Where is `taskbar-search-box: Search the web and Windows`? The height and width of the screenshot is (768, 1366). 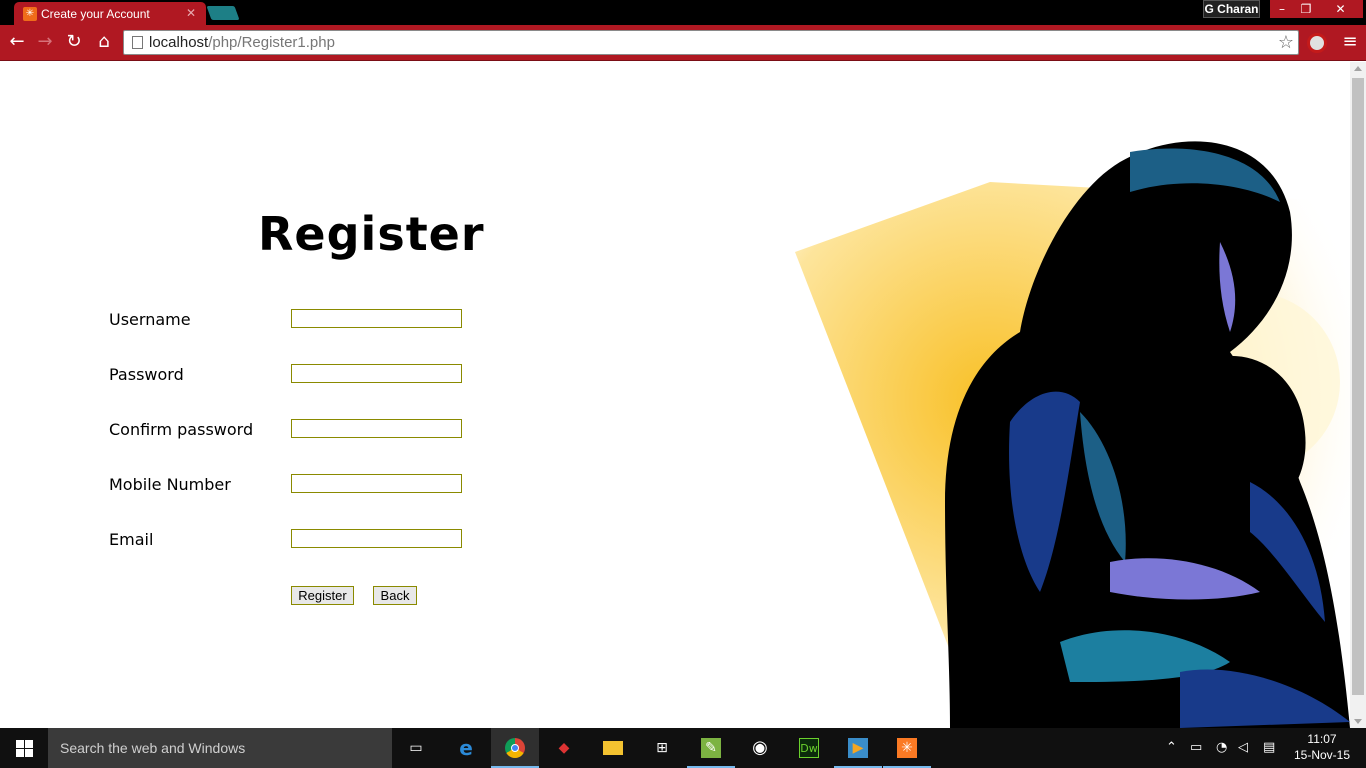
taskbar-search-box: Search the web and Windows is located at coordinates (220, 748).